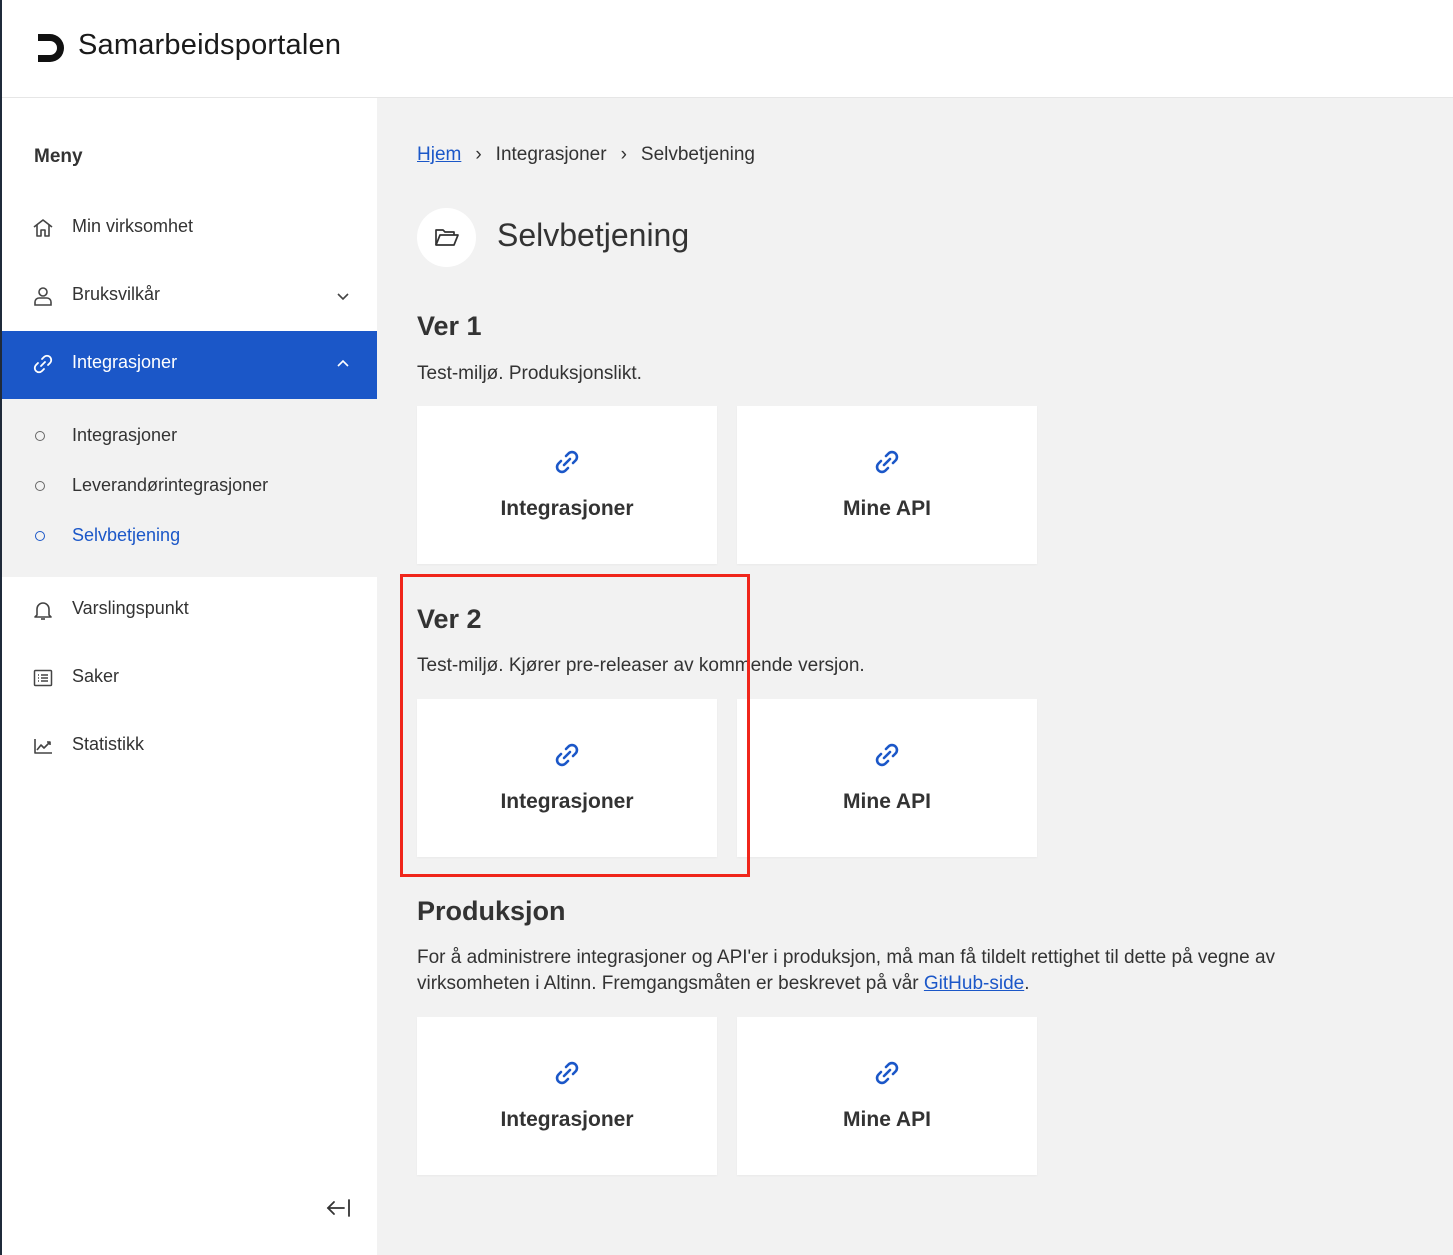 The width and height of the screenshot is (1453, 1255). I want to click on card-ver1-mine-api: Mine API, so click(887, 485).